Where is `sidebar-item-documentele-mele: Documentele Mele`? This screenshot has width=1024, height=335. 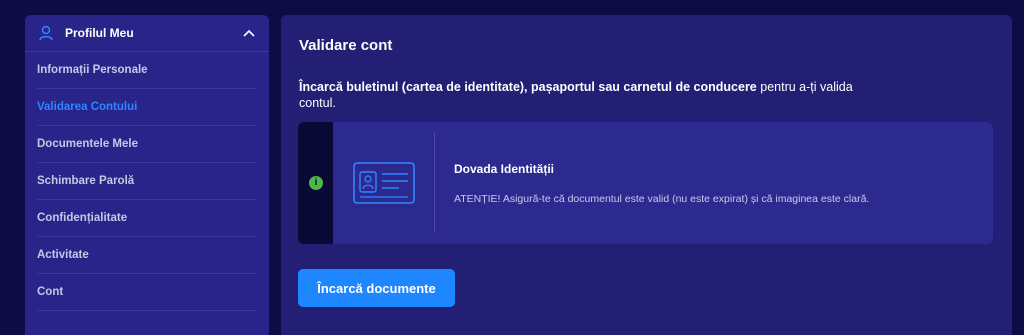 sidebar-item-documentele-mele: Documentele Mele is located at coordinates (147, 144).